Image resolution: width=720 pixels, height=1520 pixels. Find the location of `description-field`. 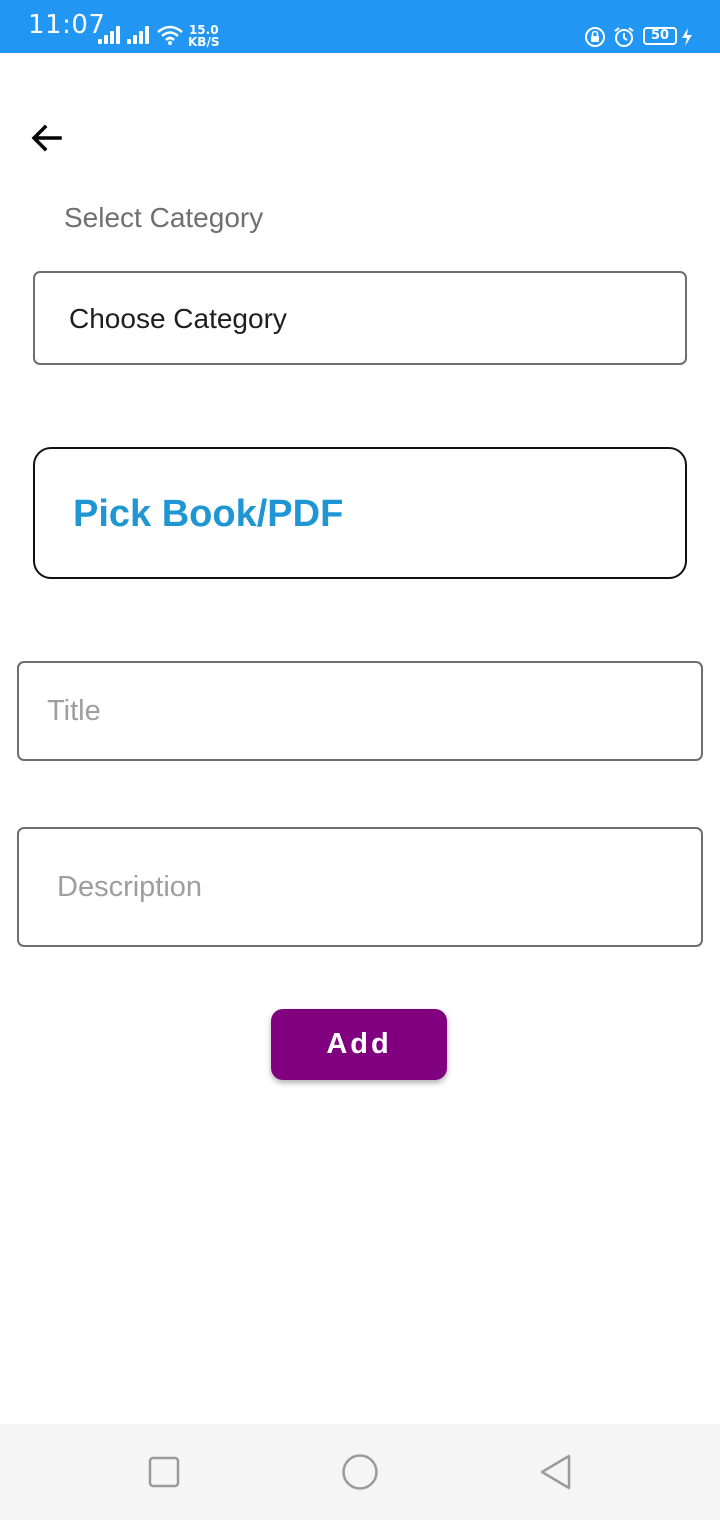

description-field is located at coordinates (360, 887).